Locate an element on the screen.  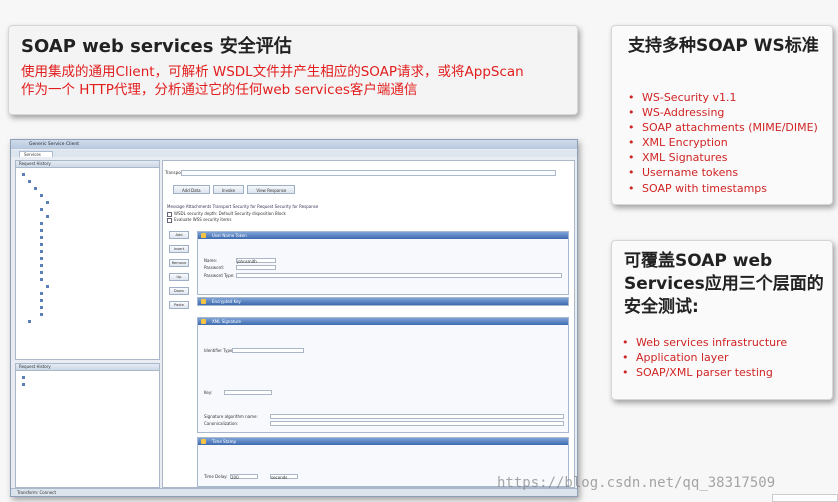
workflow-steps: Add Data Invoke View Response is located at coordinates (235, 189).